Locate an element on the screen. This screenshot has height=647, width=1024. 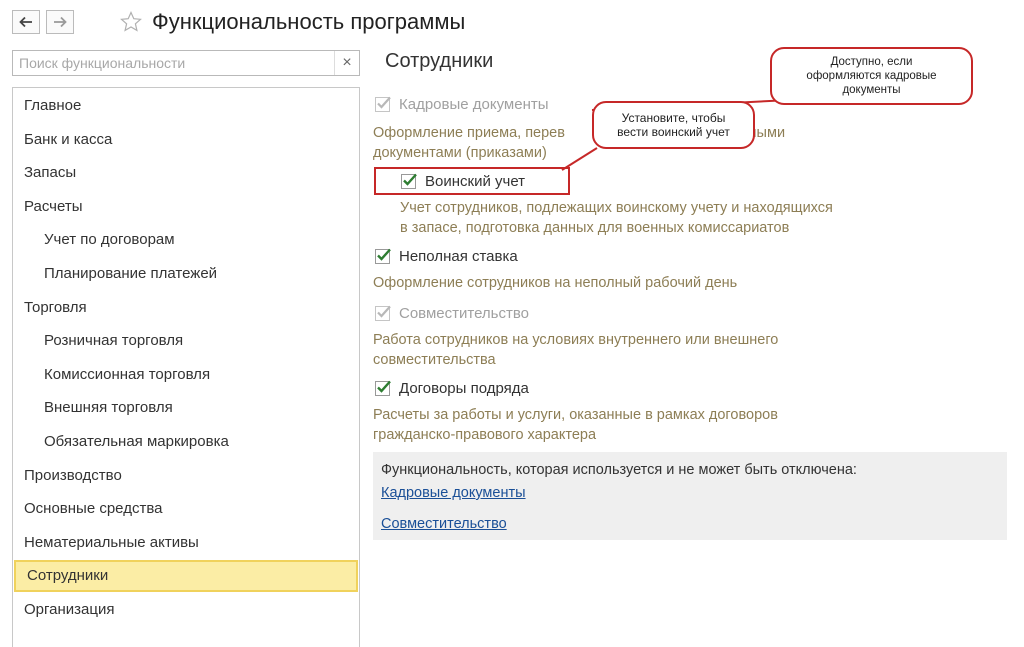
callout-military: Установите, чтобы вести воинский учет is located at coordinates (673, 125).